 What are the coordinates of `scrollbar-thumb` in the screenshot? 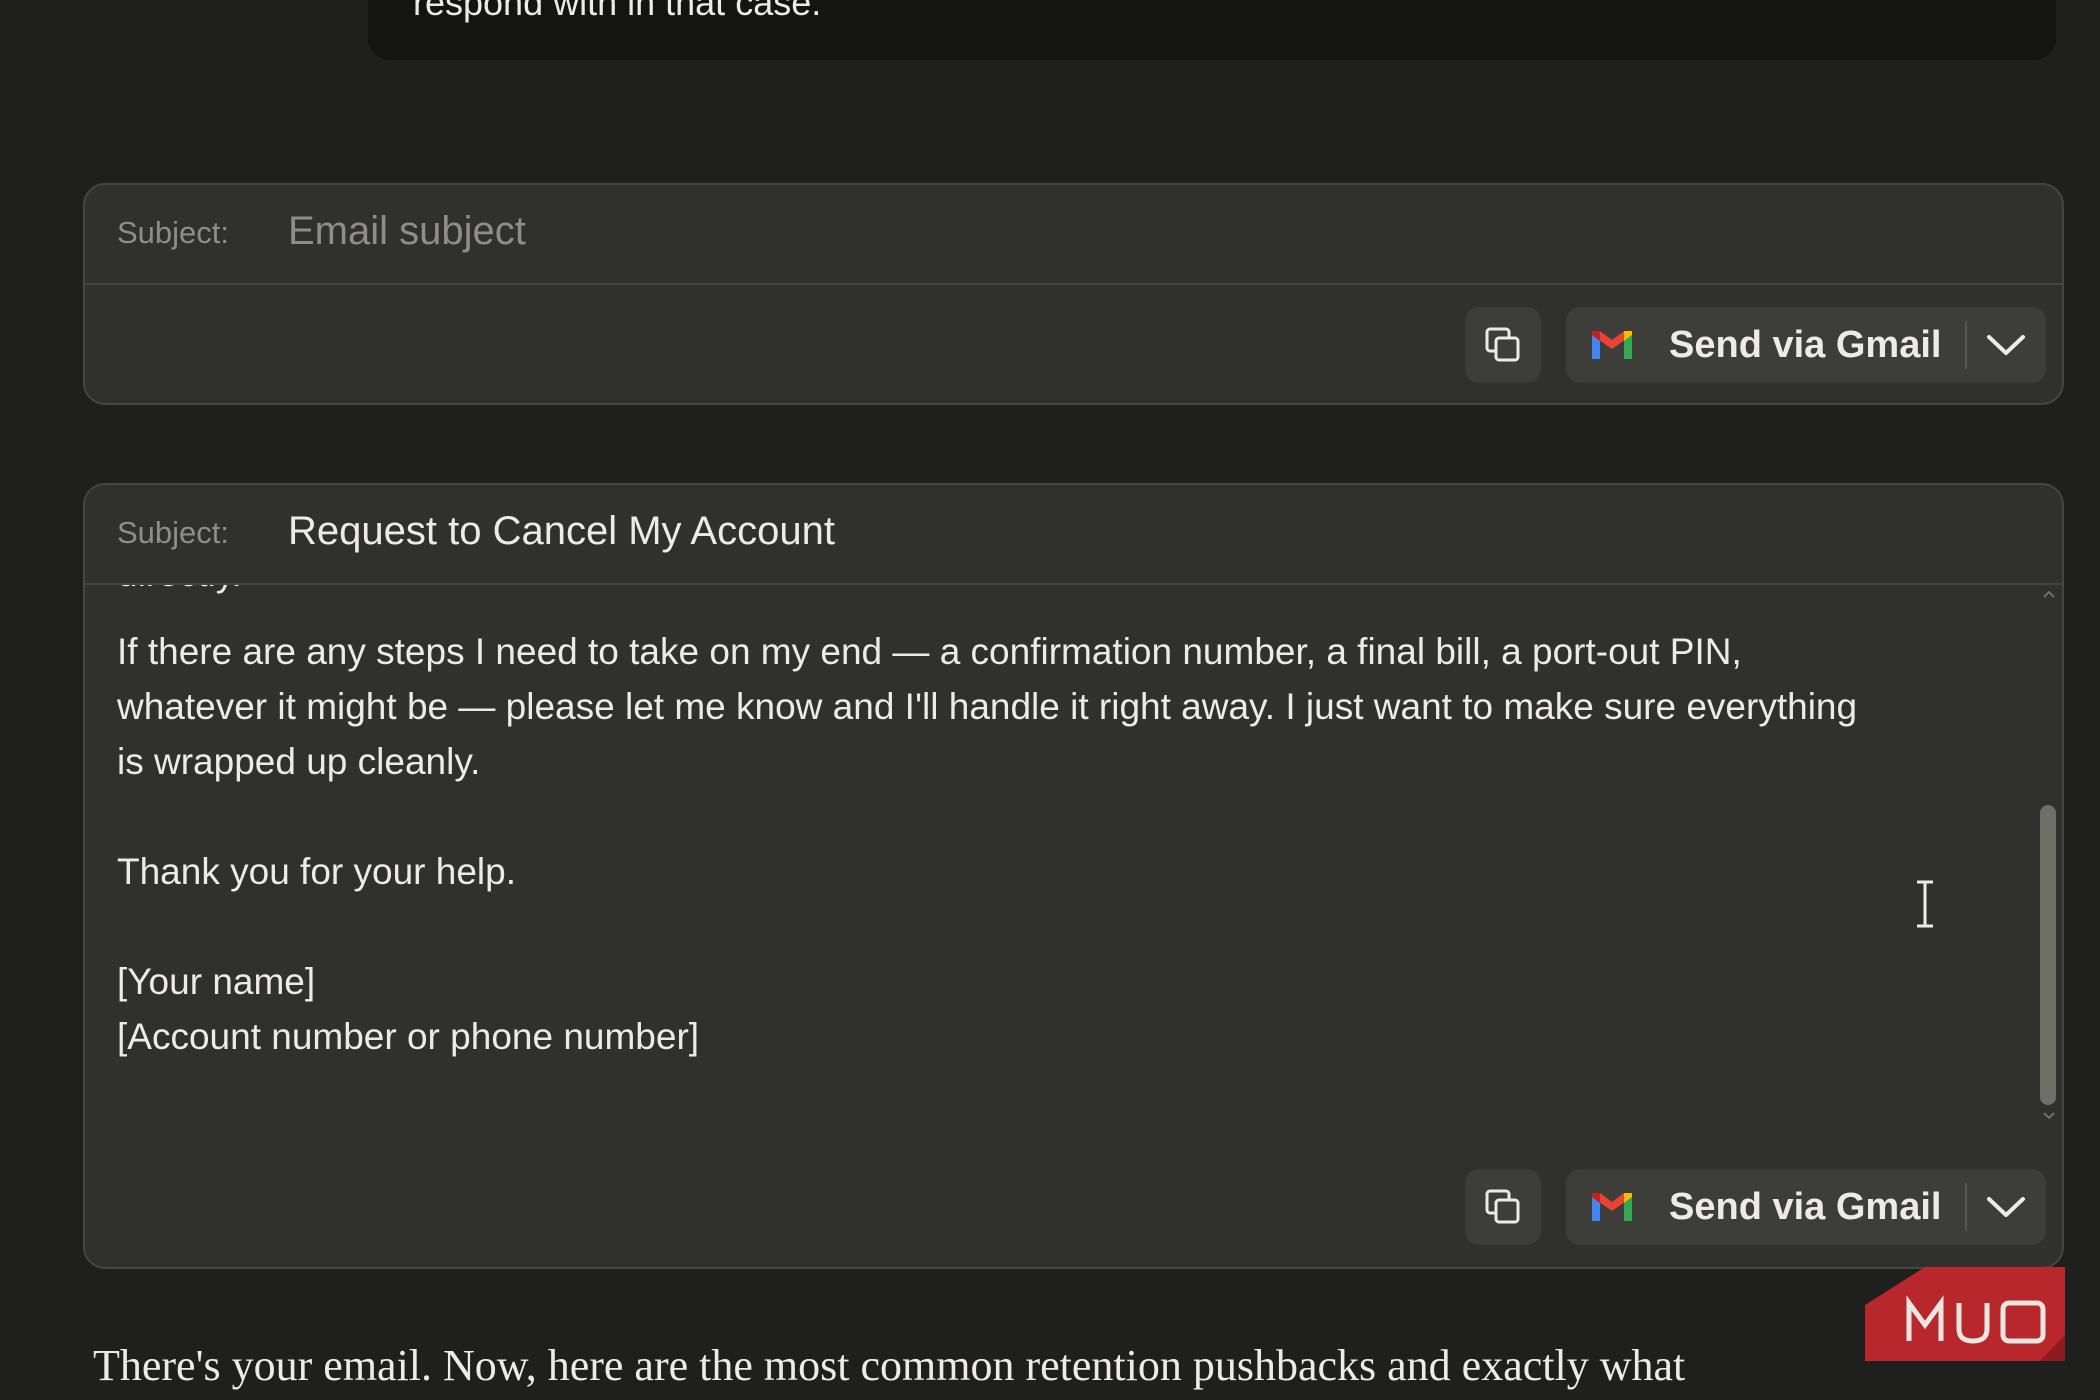 It's located at (2048, 955).